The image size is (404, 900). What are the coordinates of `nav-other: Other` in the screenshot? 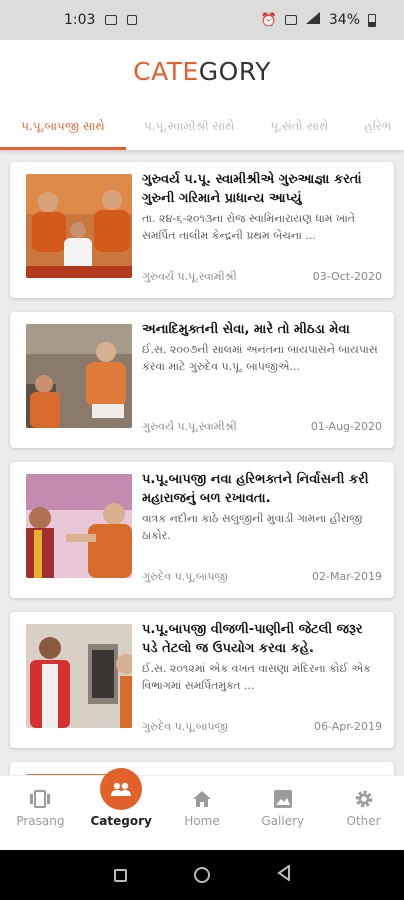 It's located at (364, 808).